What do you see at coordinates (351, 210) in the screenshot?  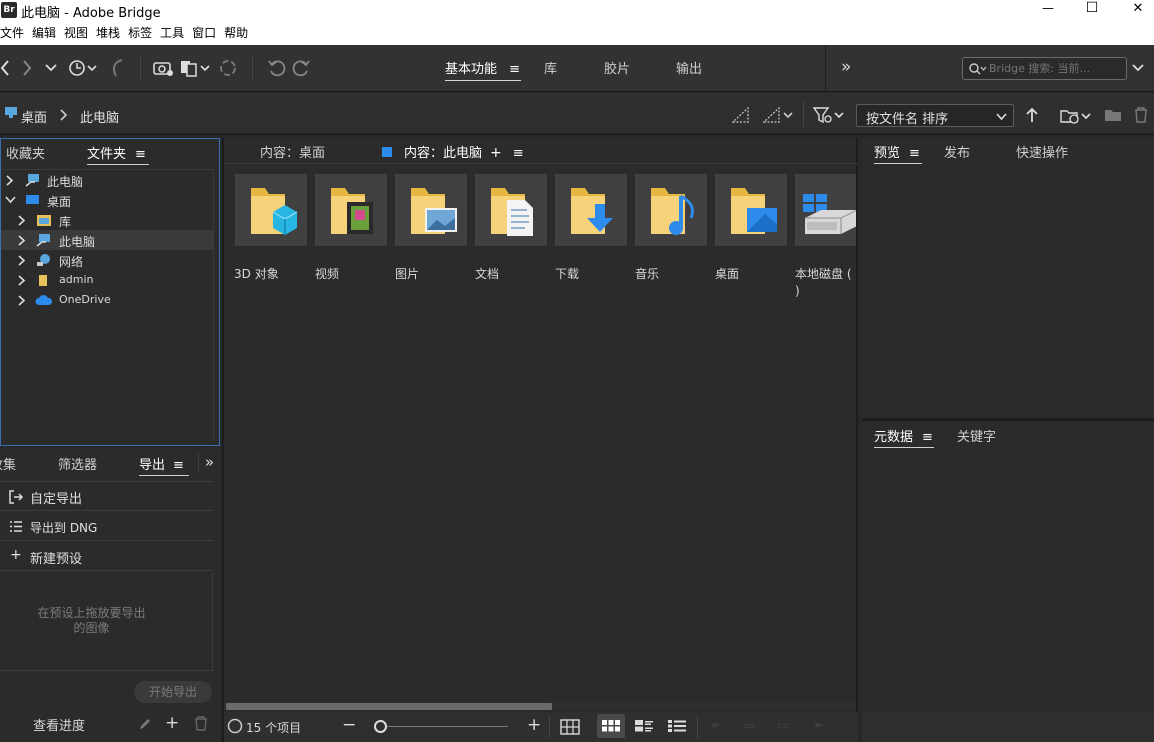 I see `thumbnail-videos` at bounding box center [351, 210].